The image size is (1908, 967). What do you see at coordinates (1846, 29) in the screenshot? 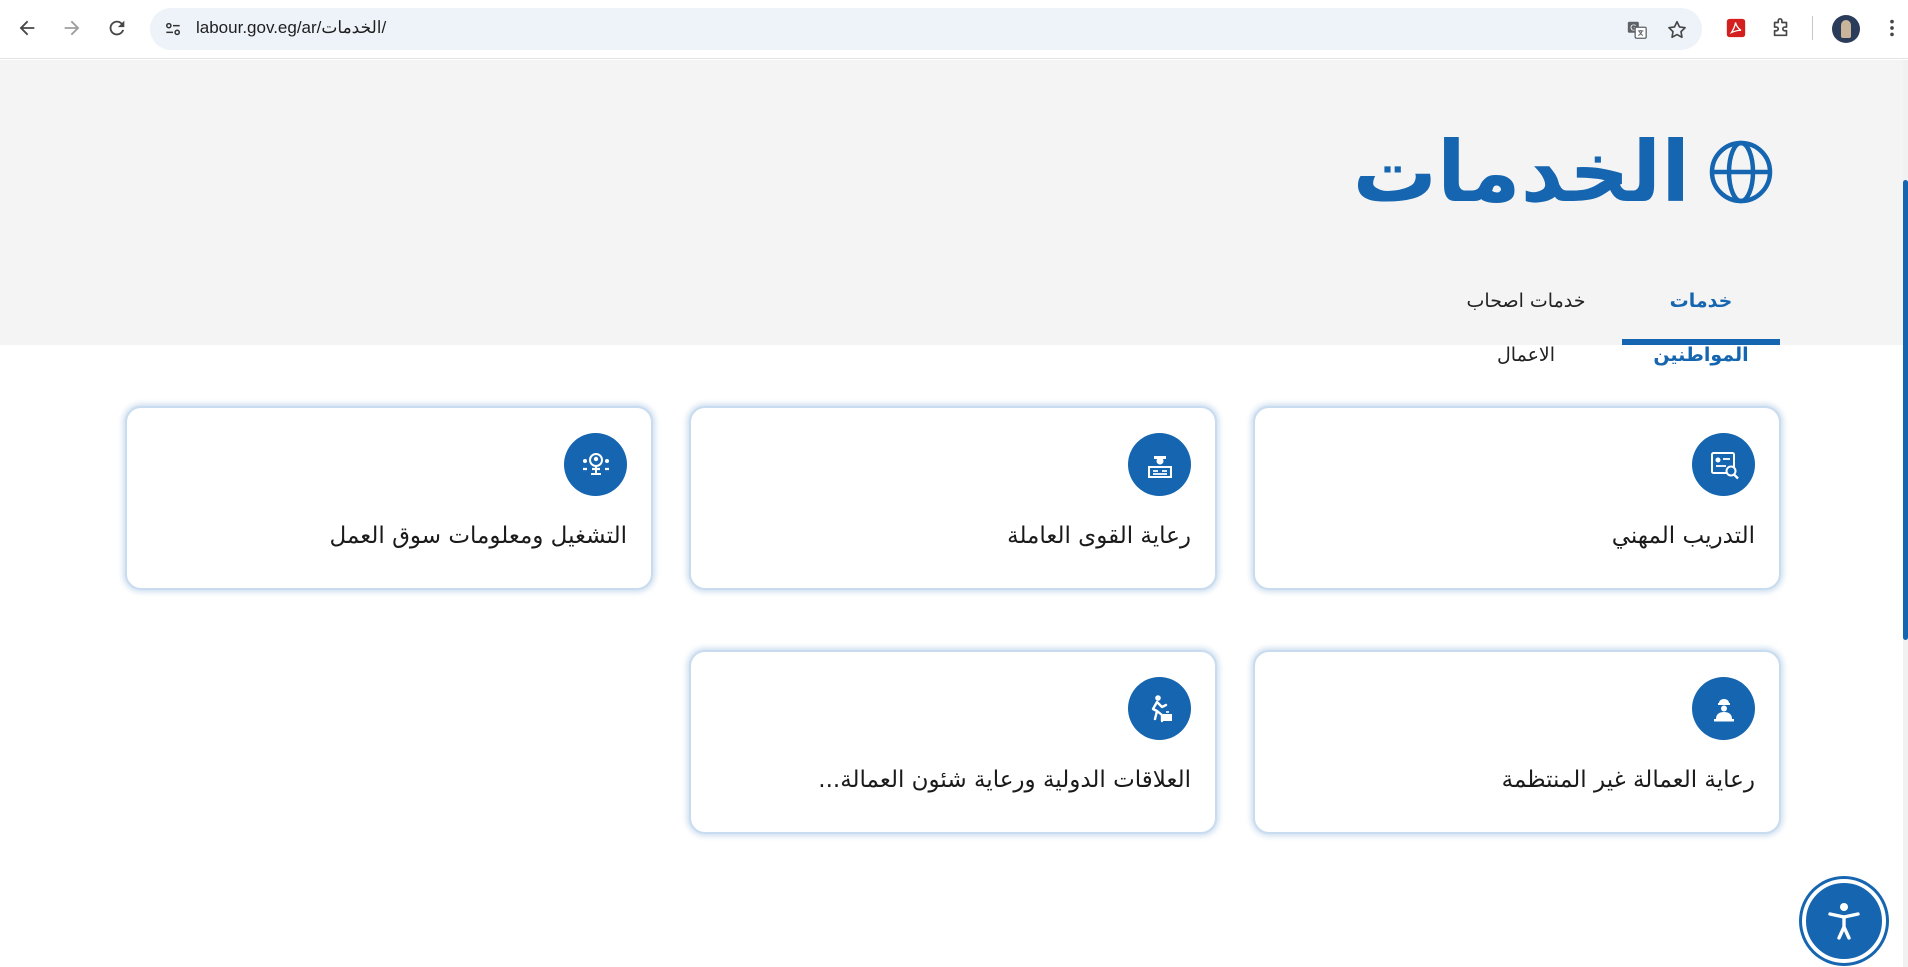
I see `profile-avatar` at bounding box center [1846, 29].